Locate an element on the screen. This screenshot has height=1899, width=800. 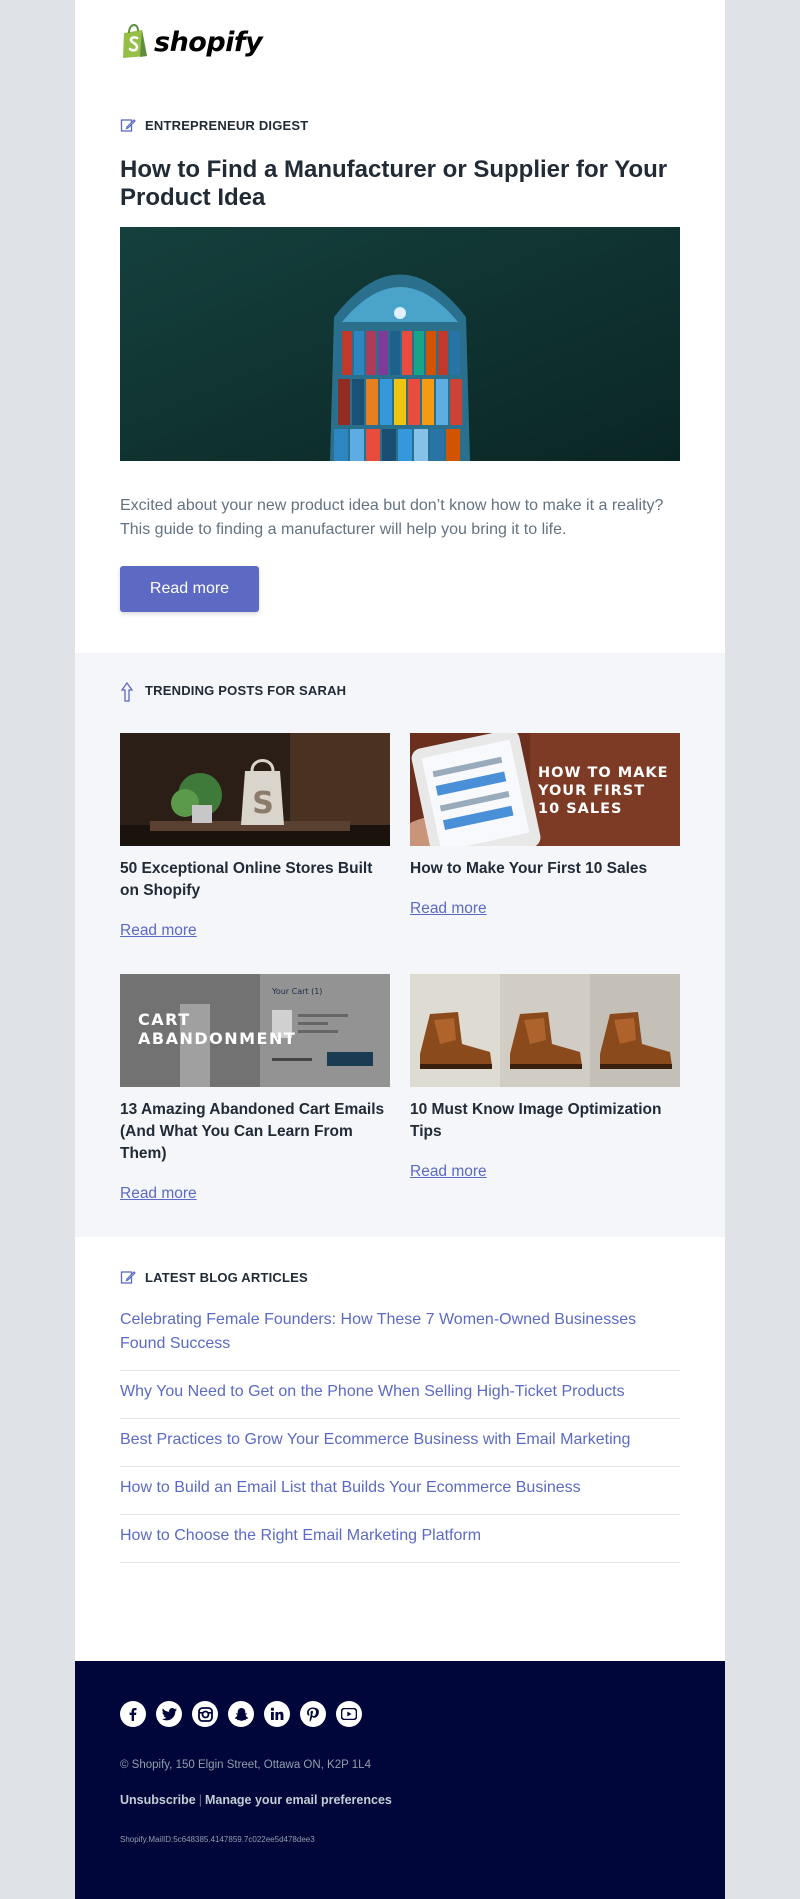
shopify-bag-icon is located at coordinates (135, 42).